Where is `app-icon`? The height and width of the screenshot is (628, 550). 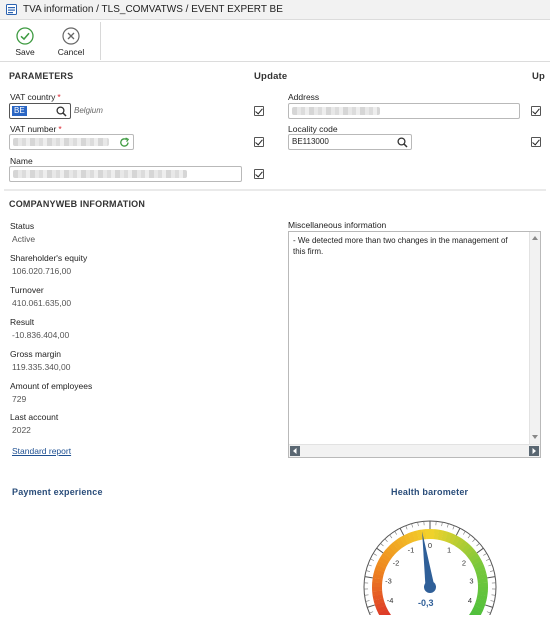 app-icon is located at coordinates (11, 9).